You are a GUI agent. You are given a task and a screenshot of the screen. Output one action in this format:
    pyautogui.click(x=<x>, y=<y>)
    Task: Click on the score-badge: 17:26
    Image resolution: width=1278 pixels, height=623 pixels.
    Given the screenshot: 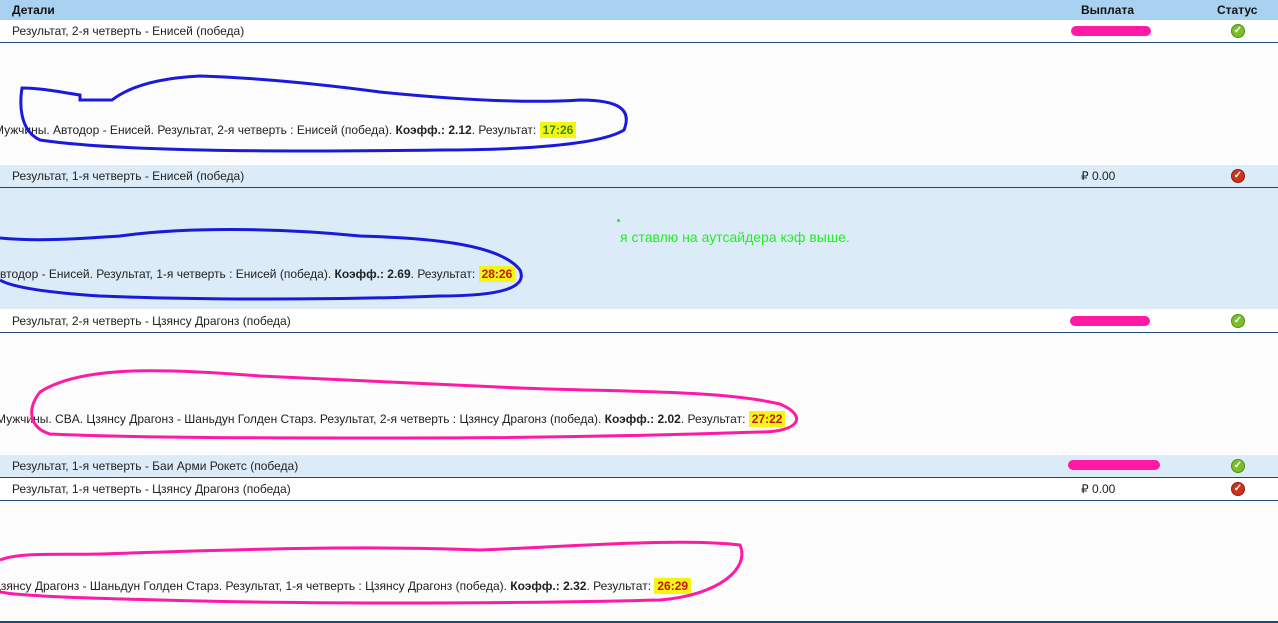 What is the action you would take?
    pyautogui.click(x=558, y=130)
    